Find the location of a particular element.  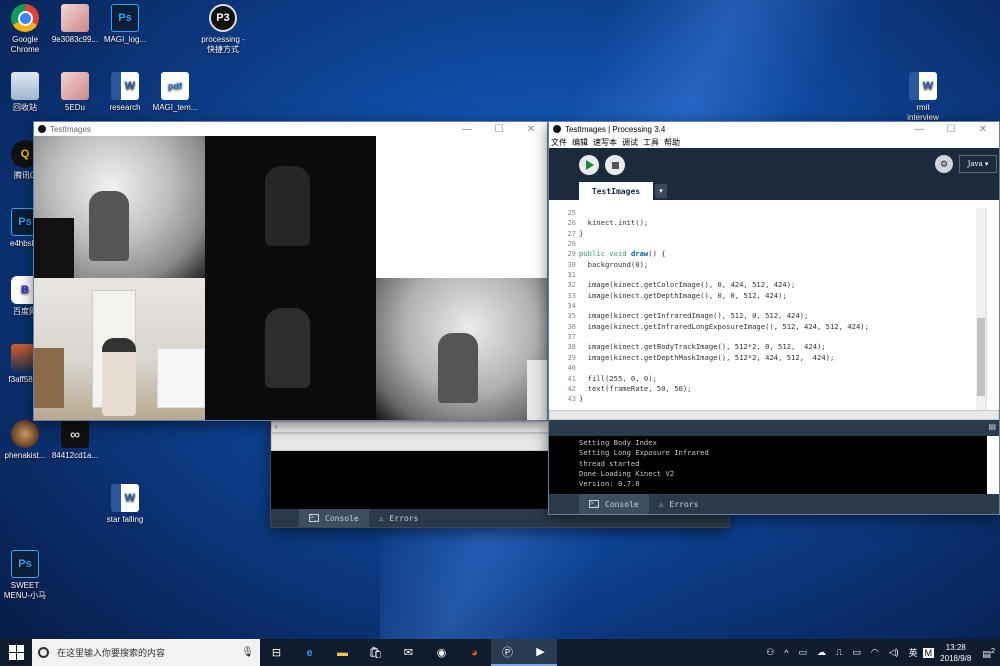

edge-icon: e is located at coordinates (309, 652).